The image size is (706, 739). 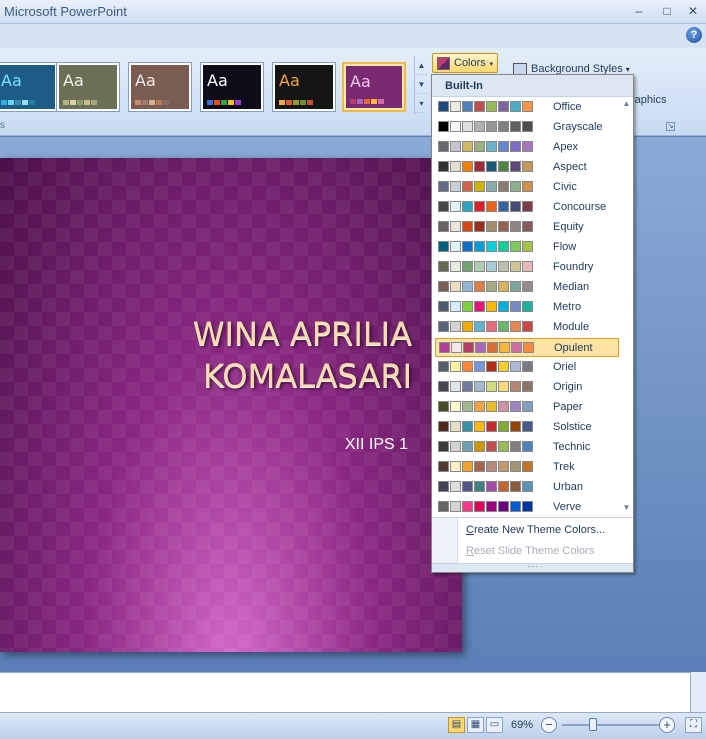 What do you see at coordinates (694, 35) in the screenshot?
I see `help-icon: ?` at bounding box center [694, 35].